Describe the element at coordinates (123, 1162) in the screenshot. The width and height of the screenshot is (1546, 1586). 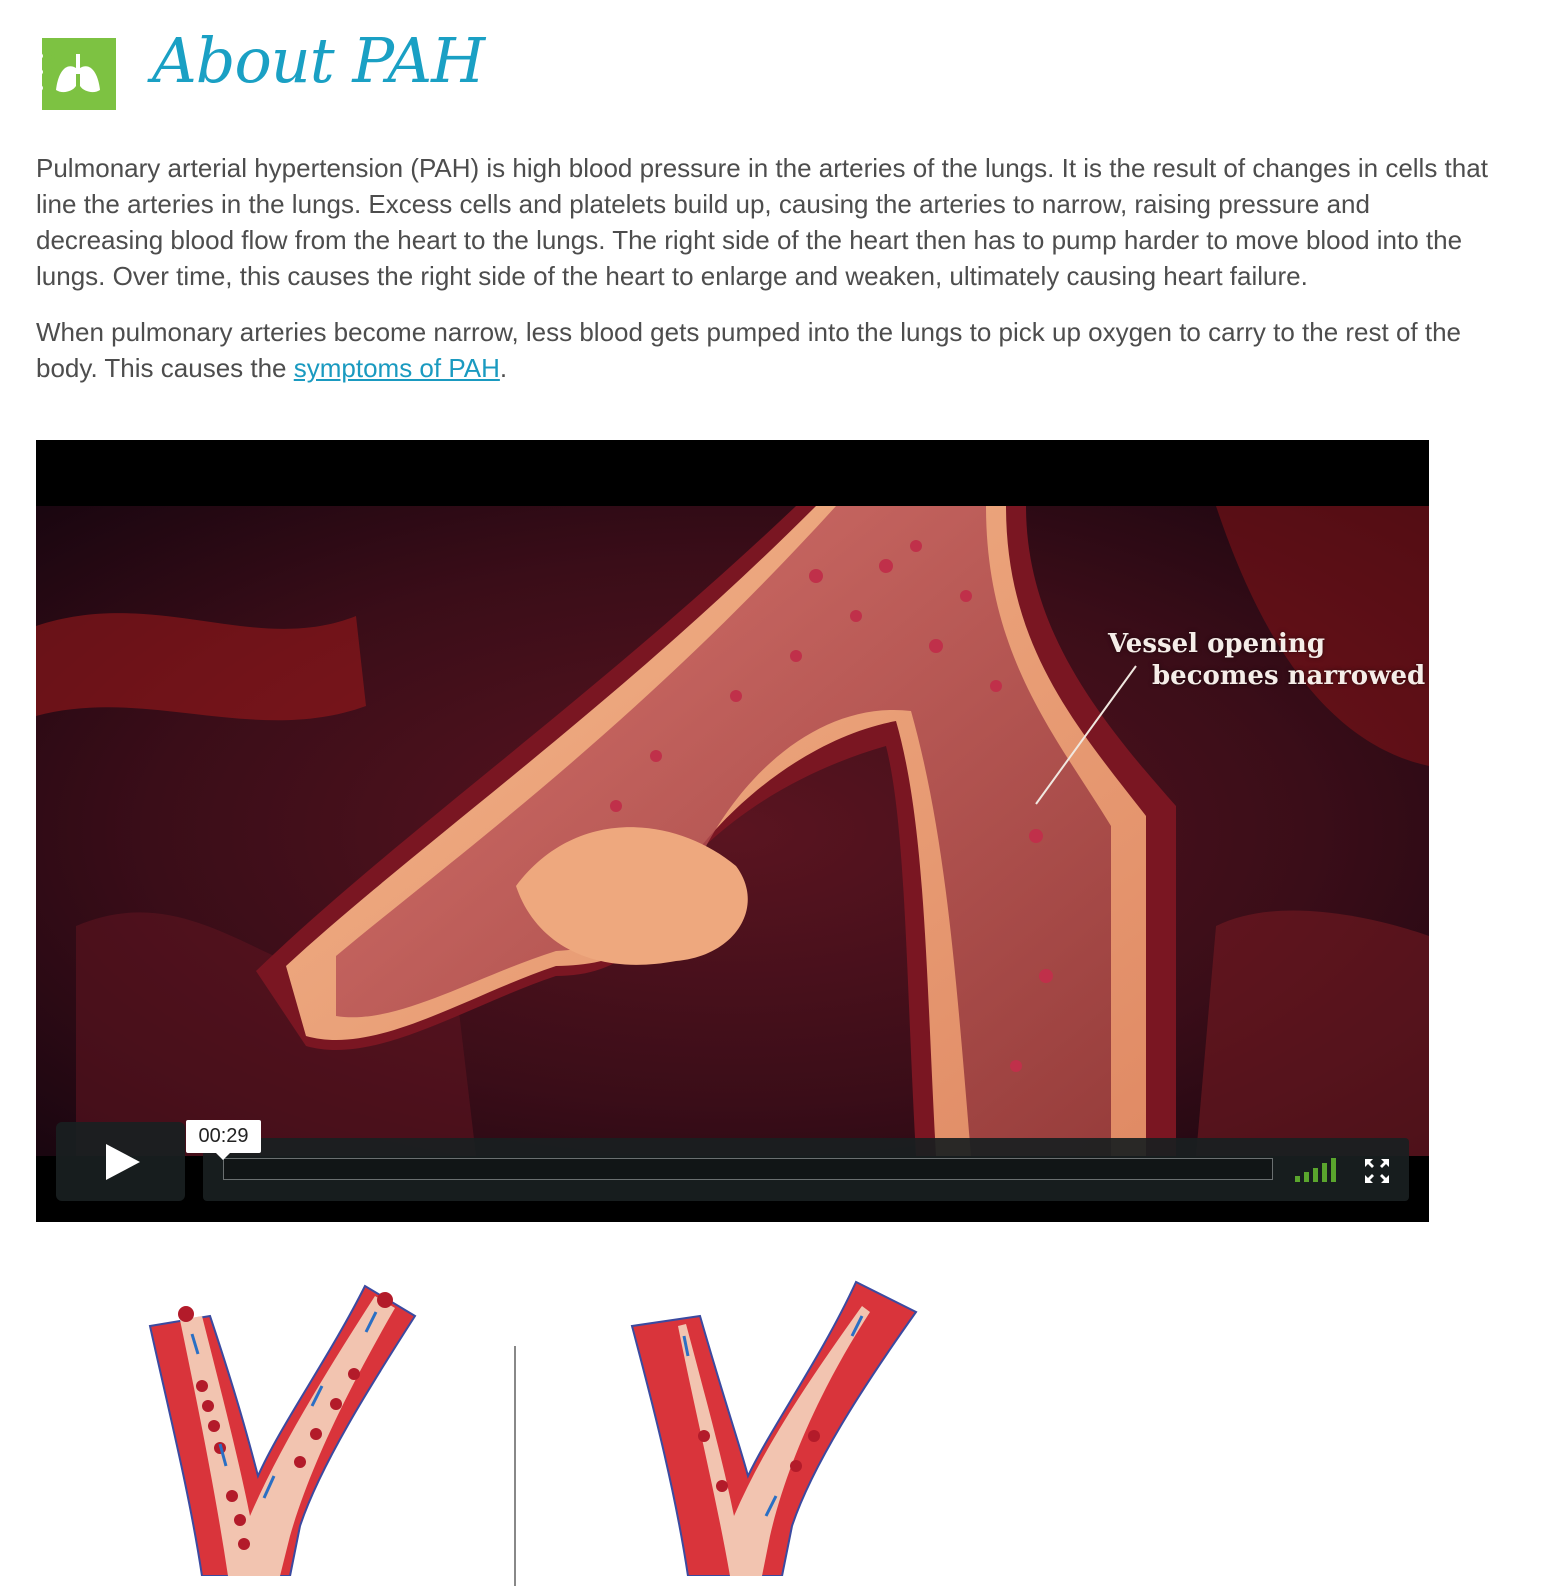
I see `play-icon` at that location.